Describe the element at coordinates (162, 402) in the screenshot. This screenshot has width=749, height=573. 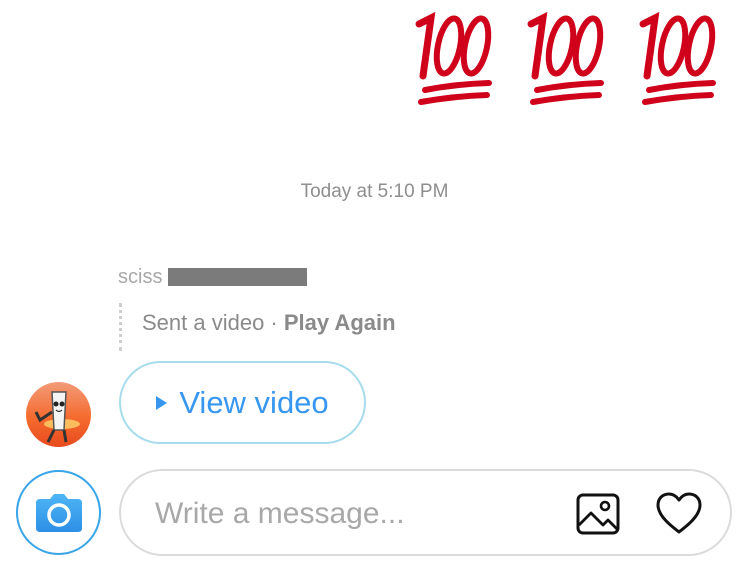
I see `play-icon` at that location.